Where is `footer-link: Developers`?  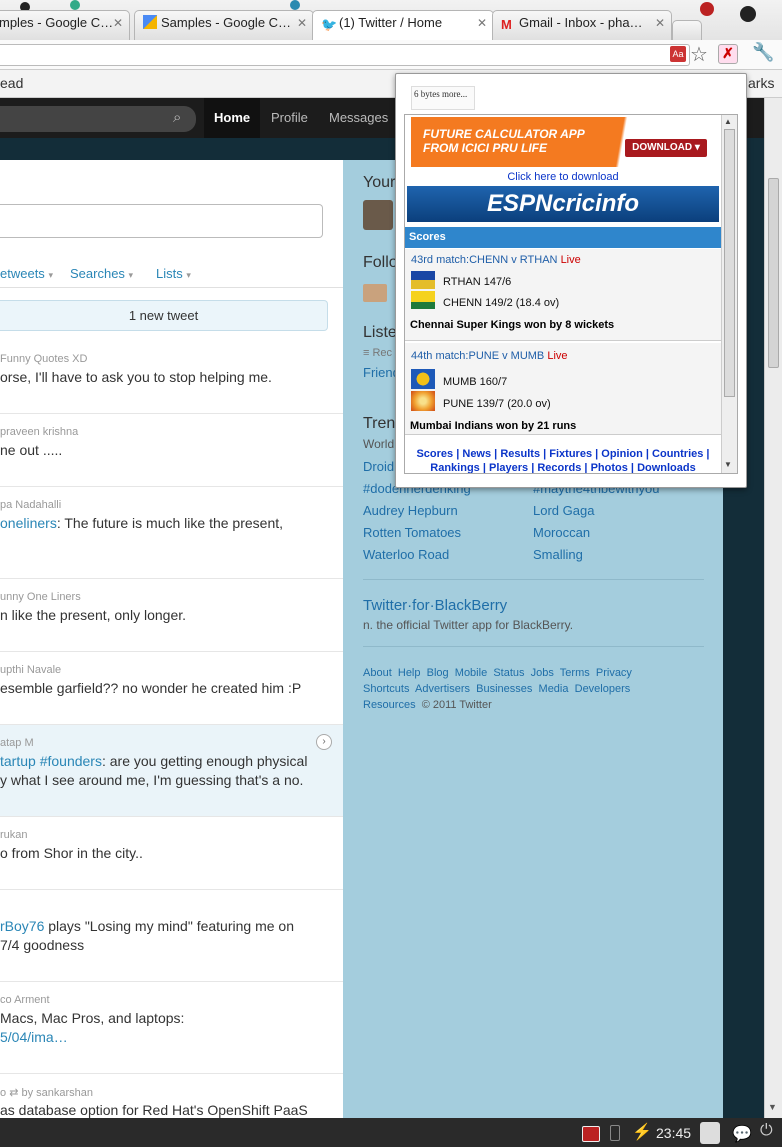 footer-link: Developers is located at coordinates (603, 689).